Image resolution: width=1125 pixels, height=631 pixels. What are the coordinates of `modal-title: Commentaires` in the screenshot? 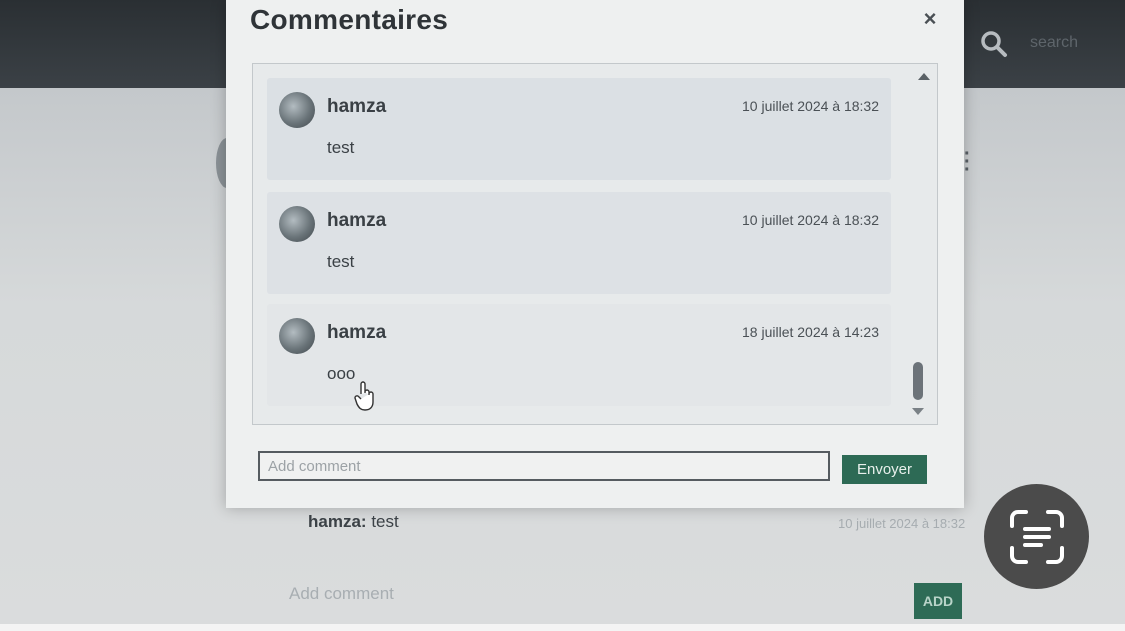 It's located at (349, 19).